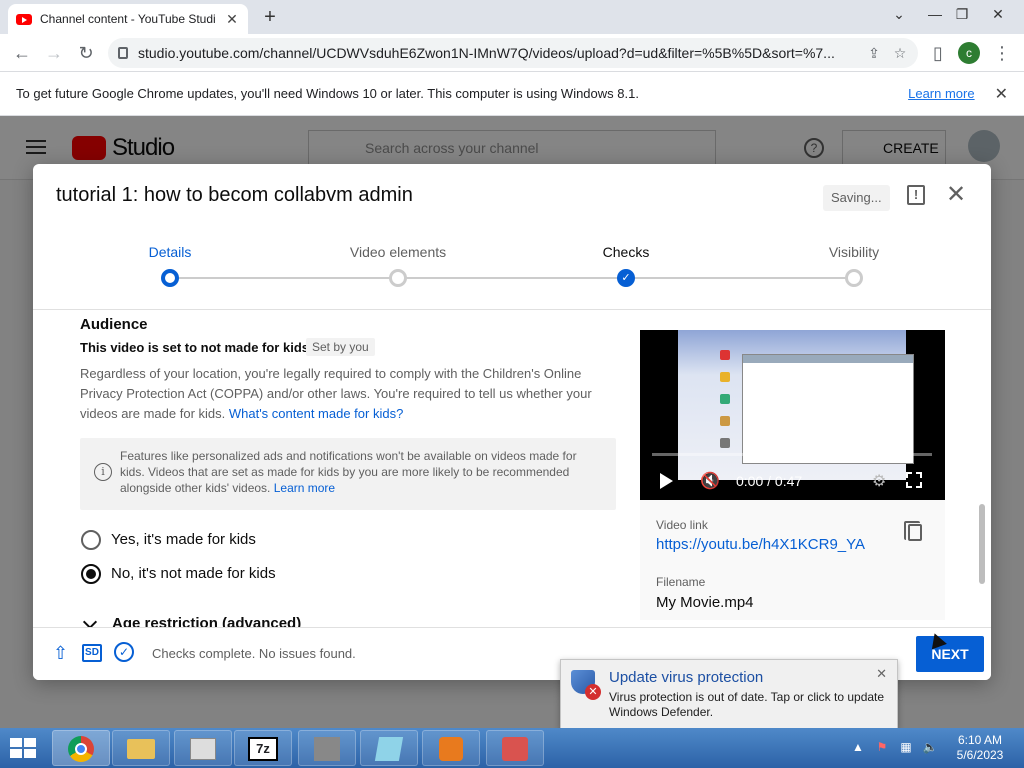 Image resolution: width=1024 pixels, height=768 pixels. Describe the element at coordinates (340, 347) in the screenshot. I see `set-by-chip: Set by you` at that location.